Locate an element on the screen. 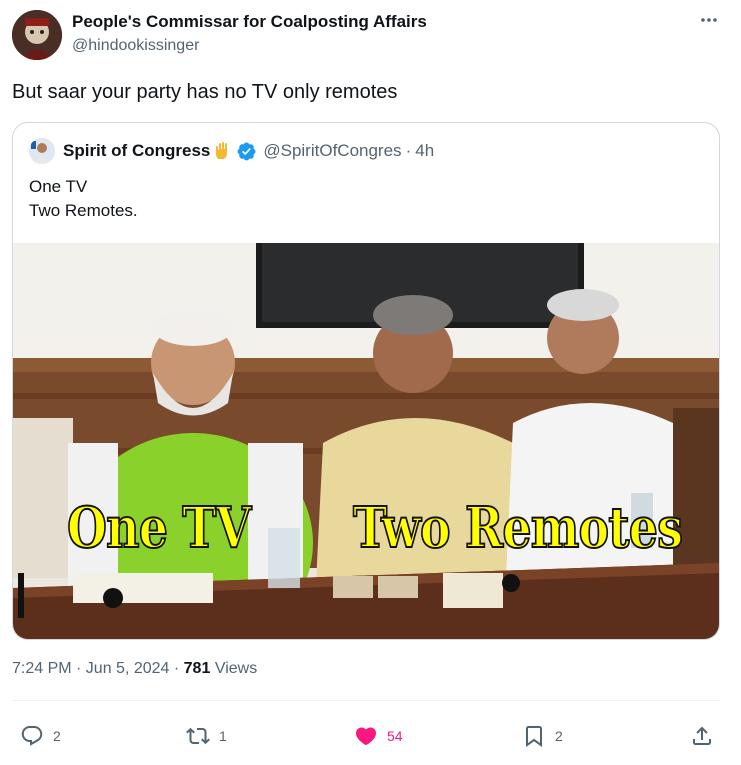 The image size is (741, 765). reply-count: 2 is located at coordinates (57, 736).